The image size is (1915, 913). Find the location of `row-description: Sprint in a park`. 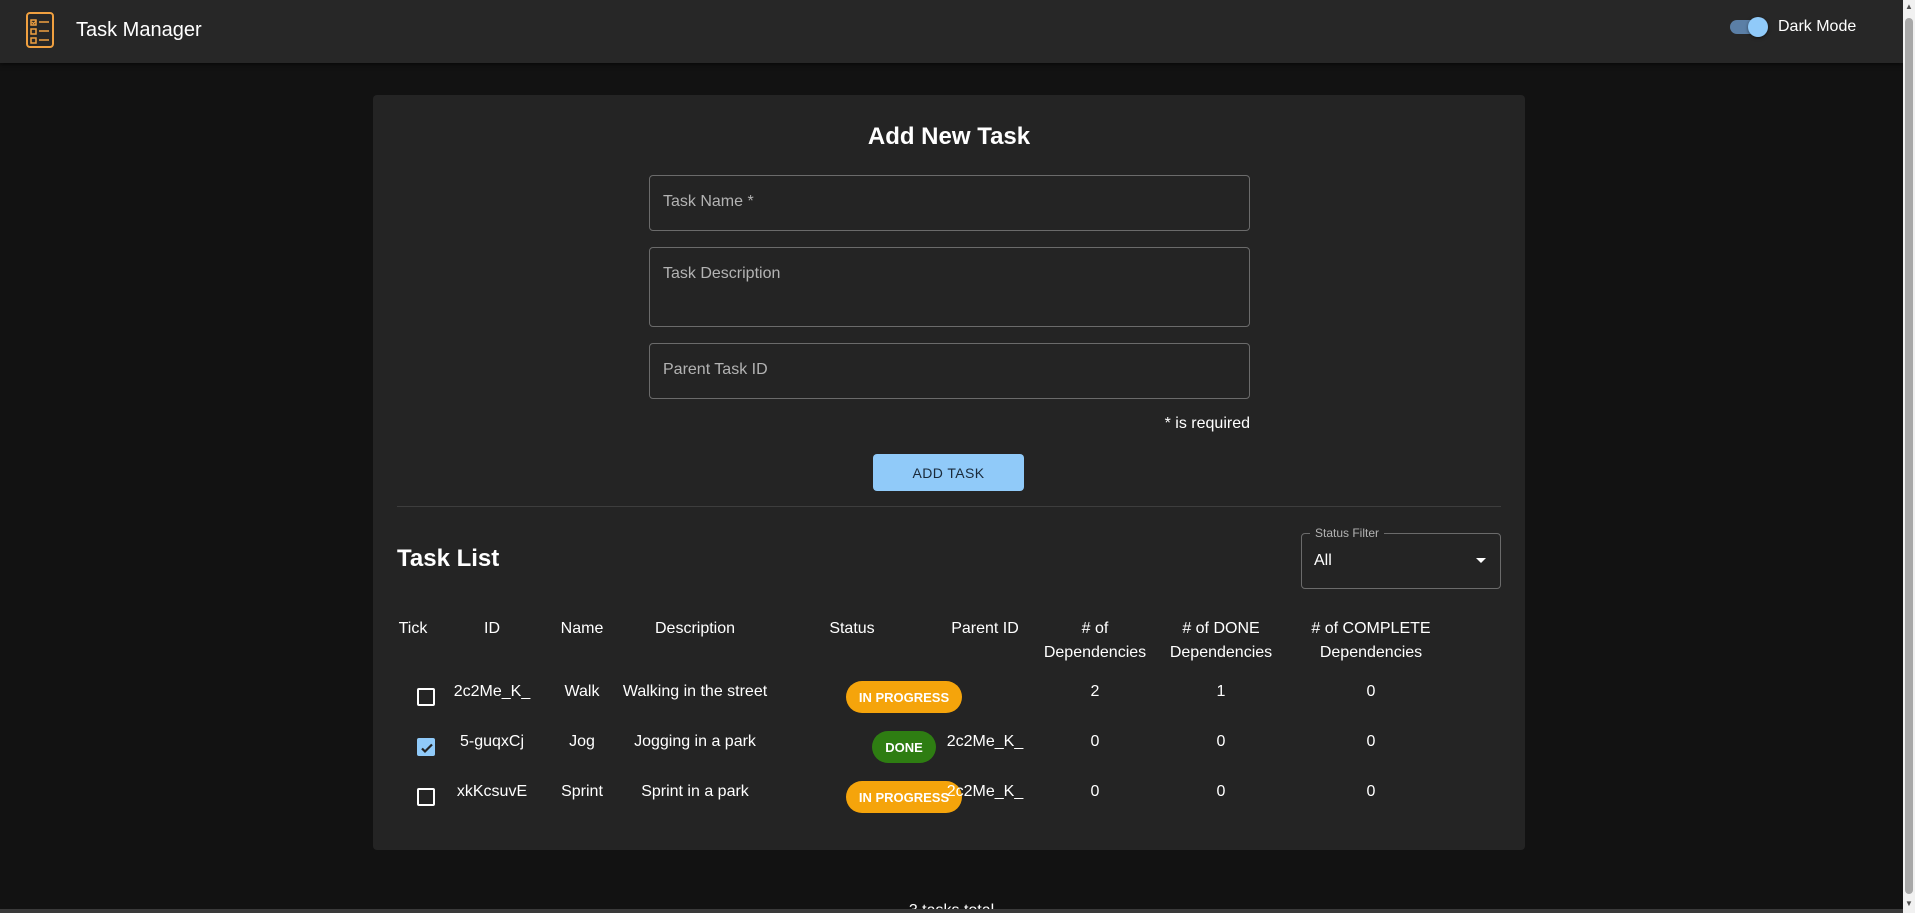

row-description: Sprint in a park is located at coordinates (695, 791).